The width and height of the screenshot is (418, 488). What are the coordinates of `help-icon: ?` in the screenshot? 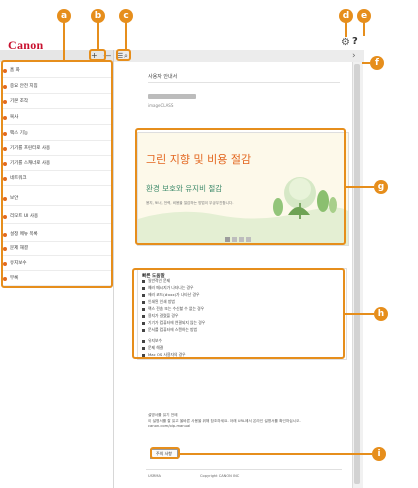 It's located at (355, 41).